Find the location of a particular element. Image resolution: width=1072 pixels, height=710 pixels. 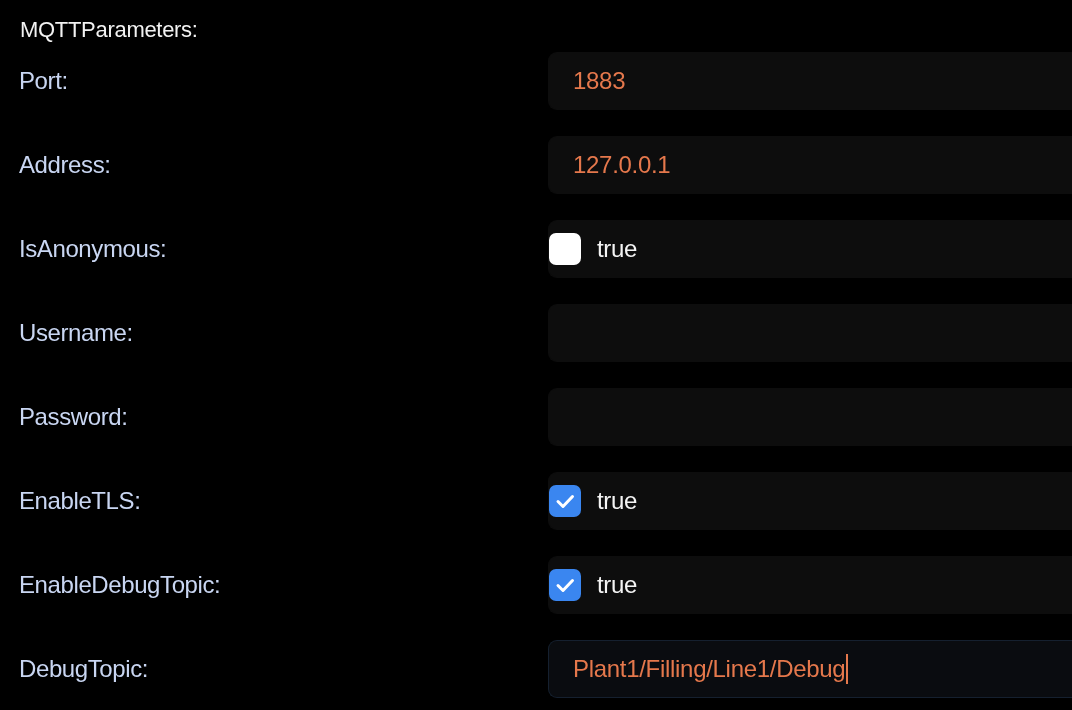

text-cursor-icon is located at coordinates (847, 669).